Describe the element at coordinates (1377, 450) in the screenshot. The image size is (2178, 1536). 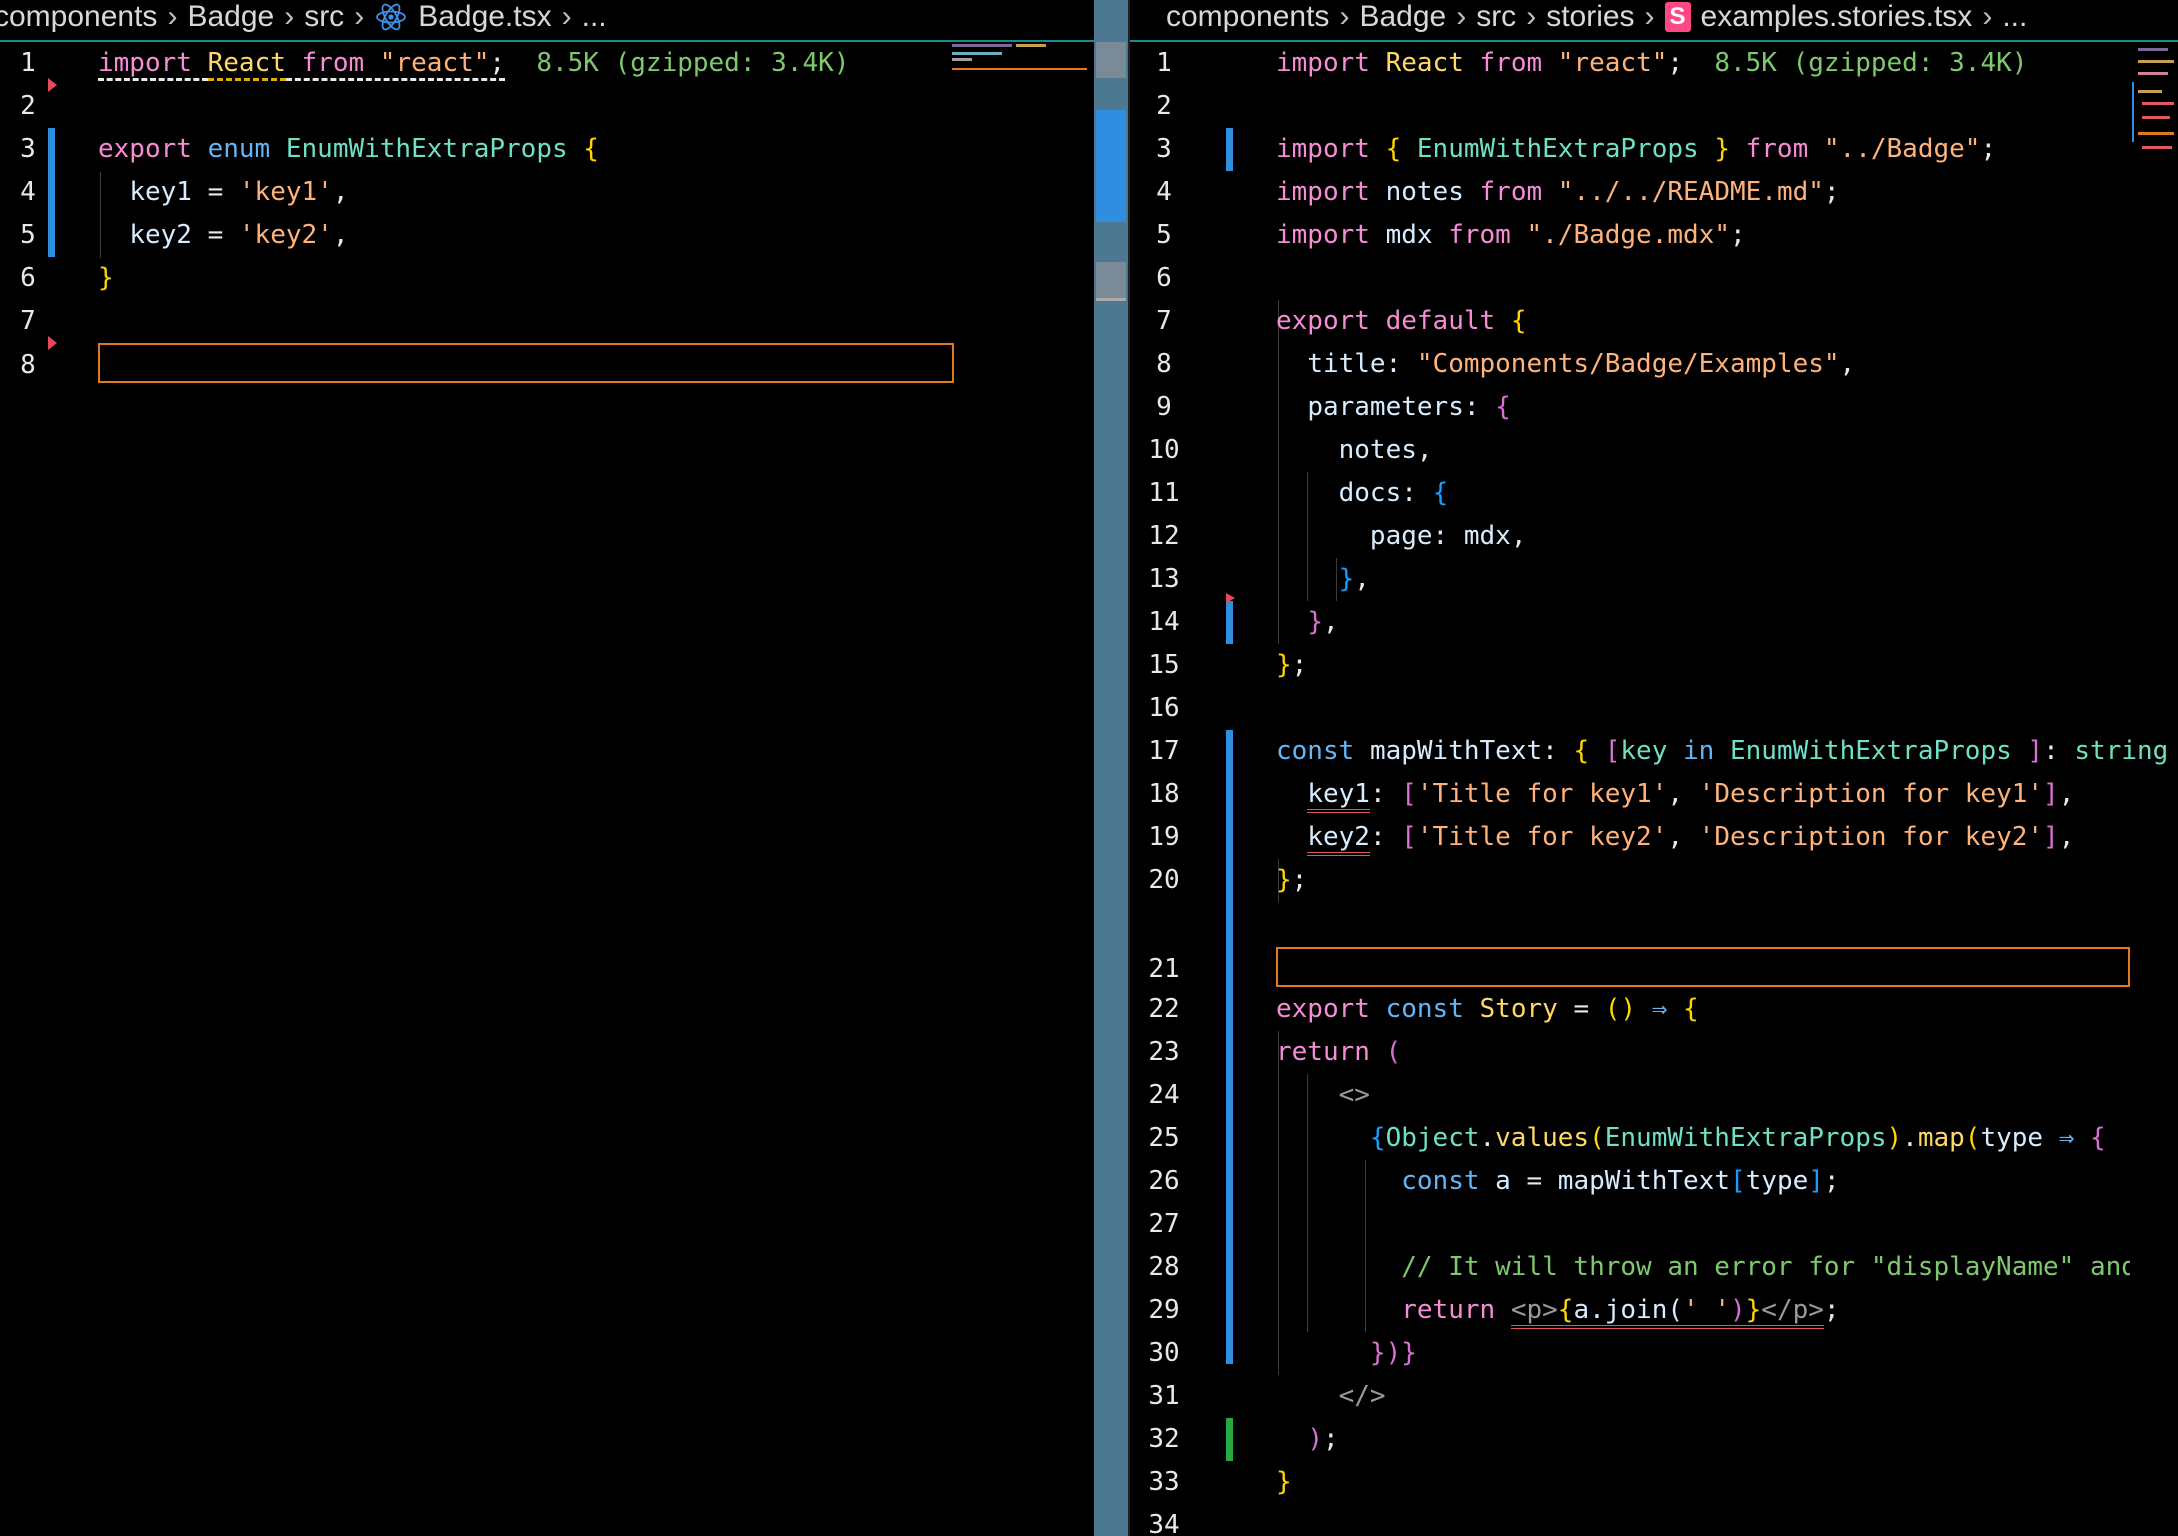
I see `property: notes` at that location.